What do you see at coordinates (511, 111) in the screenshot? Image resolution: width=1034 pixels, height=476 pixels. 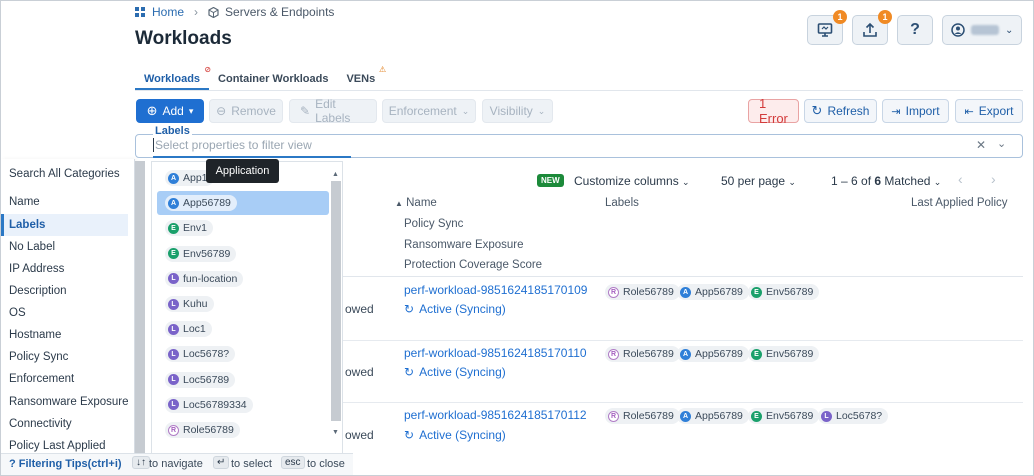 I see `visibility-label: Visibility` at bounding box center [511, 111].